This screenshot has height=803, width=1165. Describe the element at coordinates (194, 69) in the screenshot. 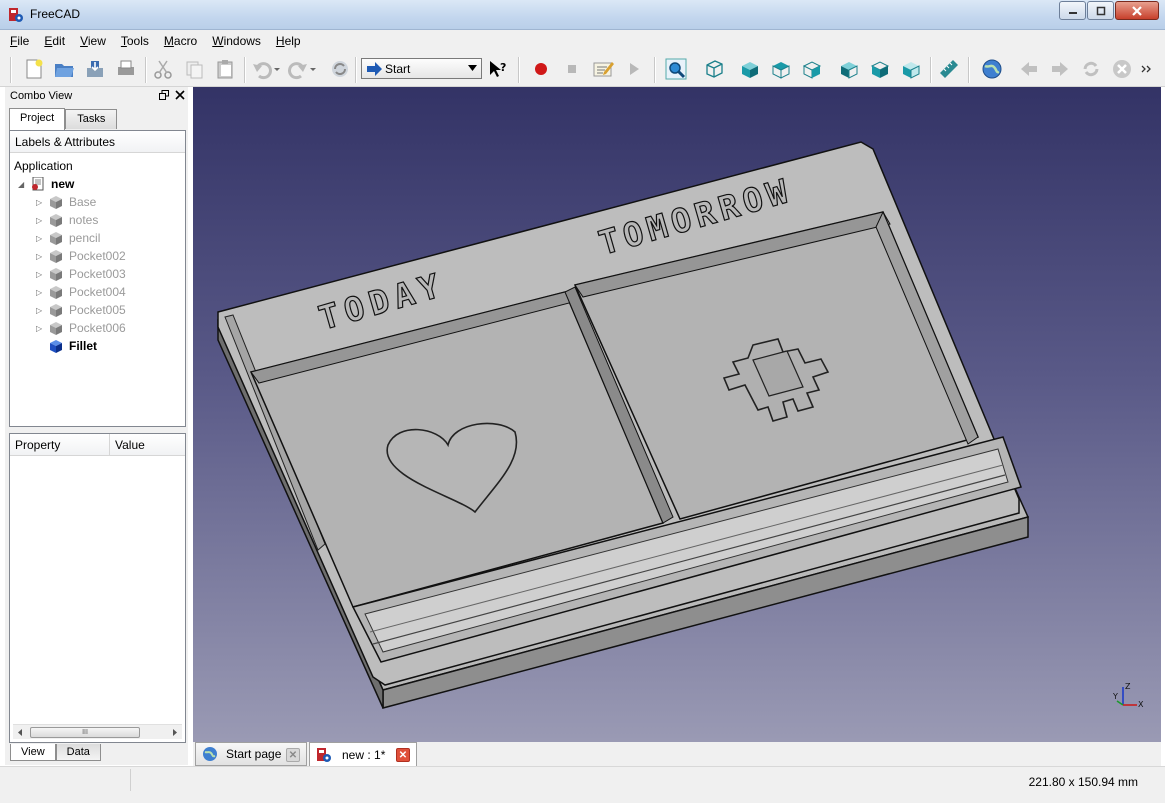

I see `copy-button` at that location.